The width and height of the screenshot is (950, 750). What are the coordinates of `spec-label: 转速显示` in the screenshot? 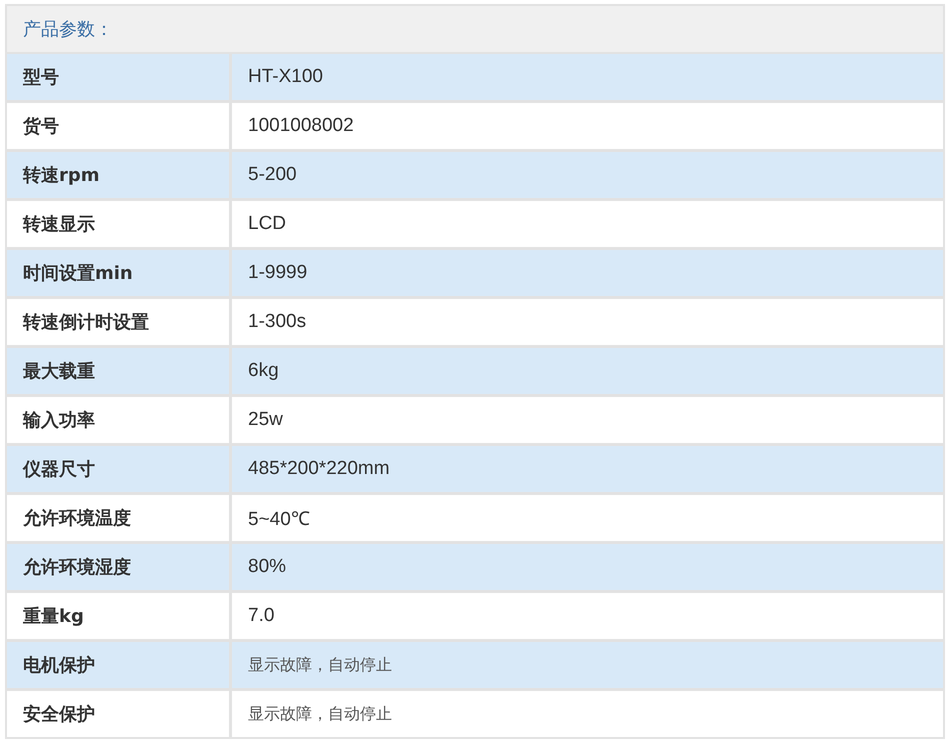 It's located at (119, 224).